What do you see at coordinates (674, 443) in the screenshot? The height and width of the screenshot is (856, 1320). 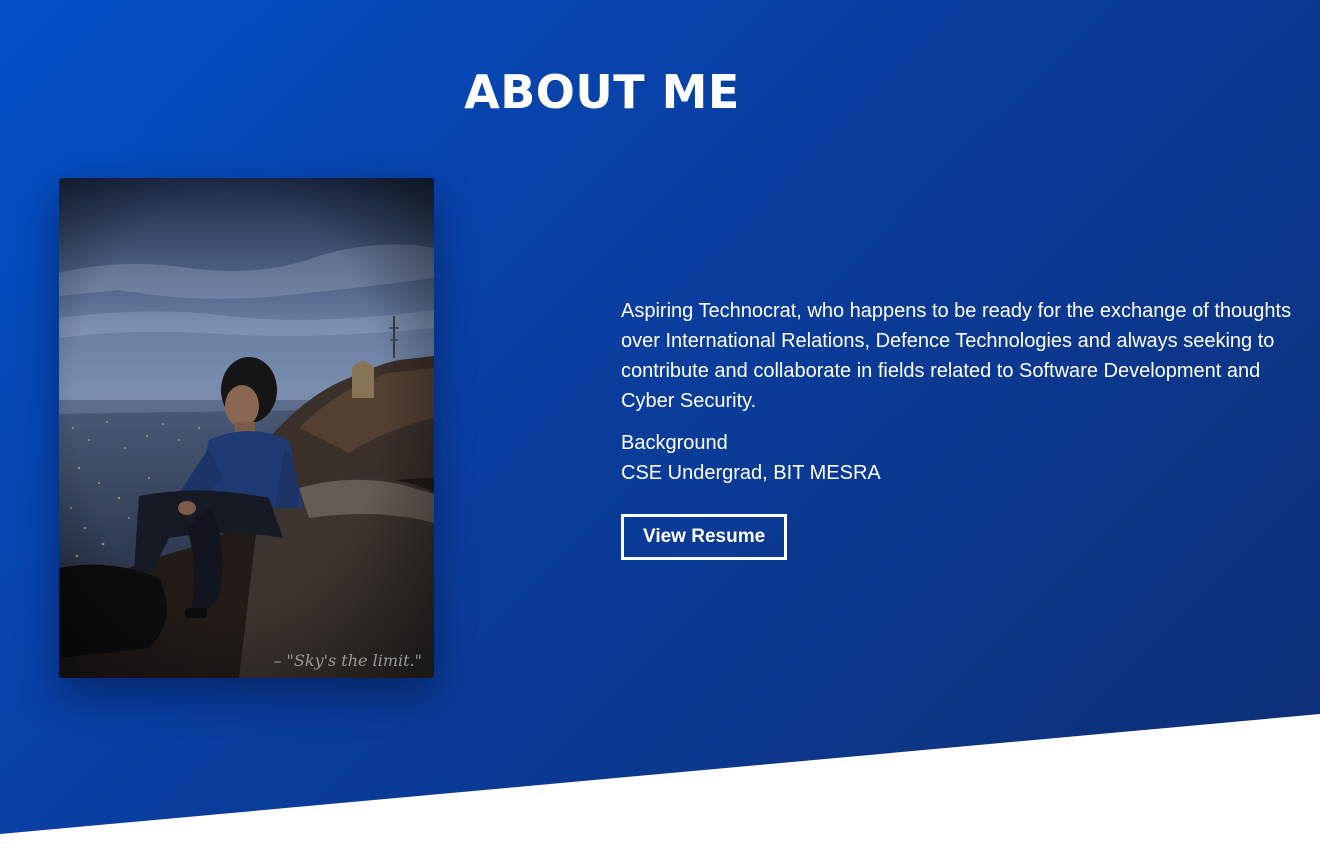 I see `background-label: Background` at bounding box center [674, 443].